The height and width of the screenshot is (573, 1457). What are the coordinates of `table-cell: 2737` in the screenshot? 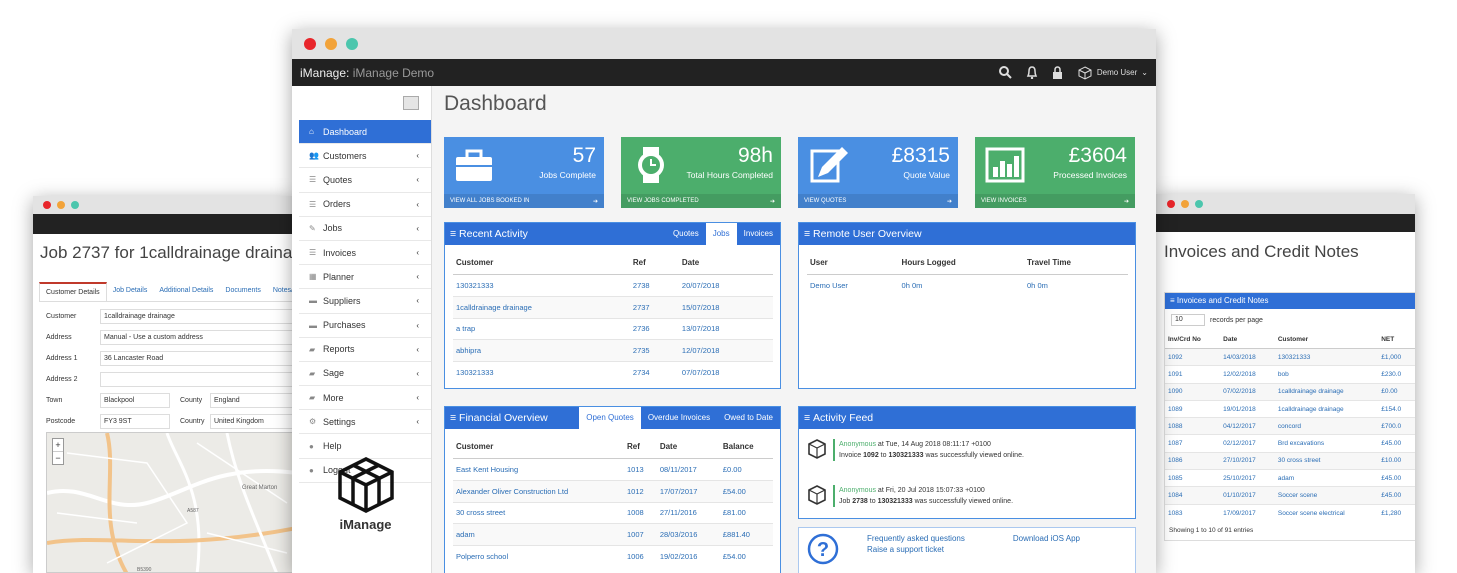 It's located at (654, 307).